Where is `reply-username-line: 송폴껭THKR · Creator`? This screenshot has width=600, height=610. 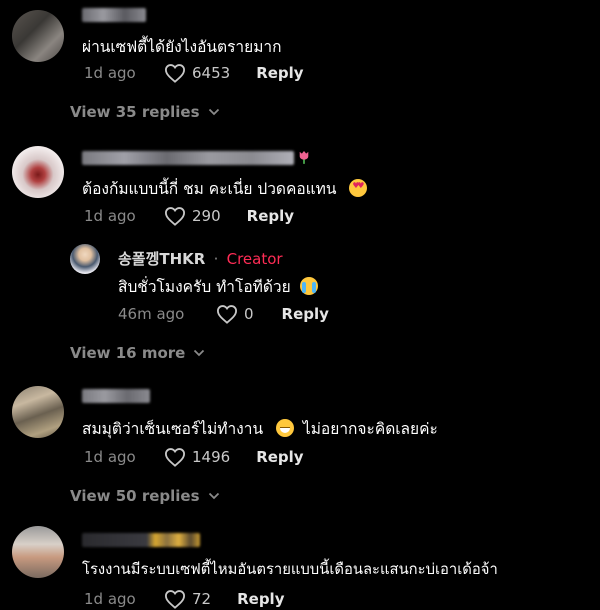 reply-username-line: 송폴껭THKR · Creator is located at coordinates (200, 258).